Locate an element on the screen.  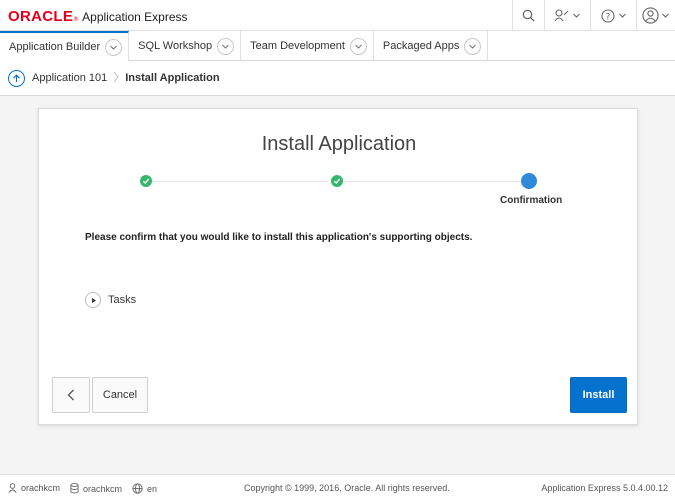
help-icon: ? is located at coordinates (607, 15).